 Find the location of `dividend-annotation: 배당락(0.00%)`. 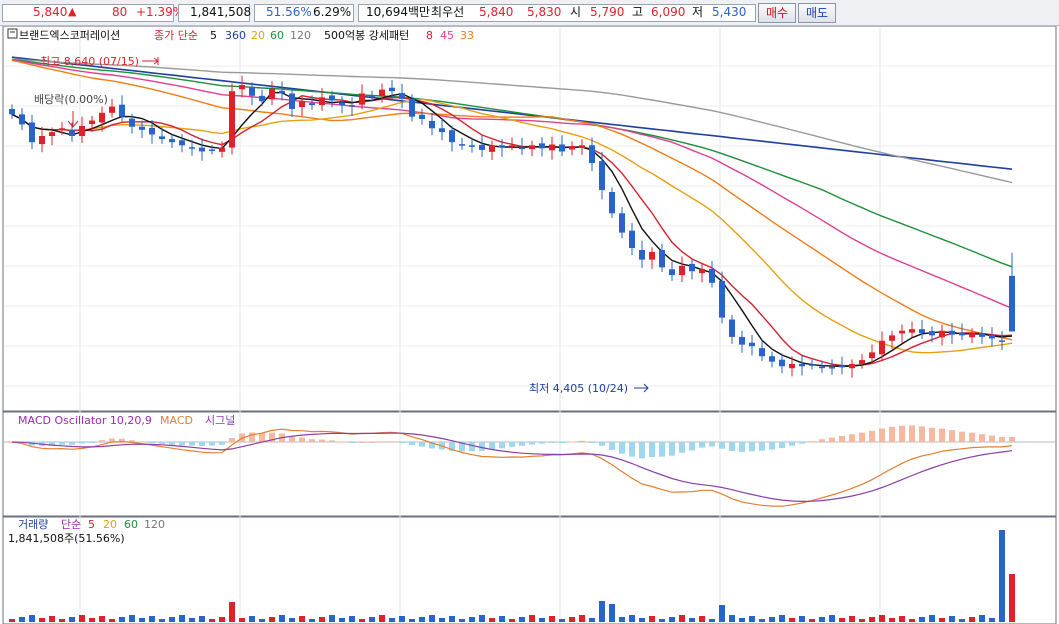

dividend-annotation: 배당락(0.00%) is located at coordinates (71, 99).